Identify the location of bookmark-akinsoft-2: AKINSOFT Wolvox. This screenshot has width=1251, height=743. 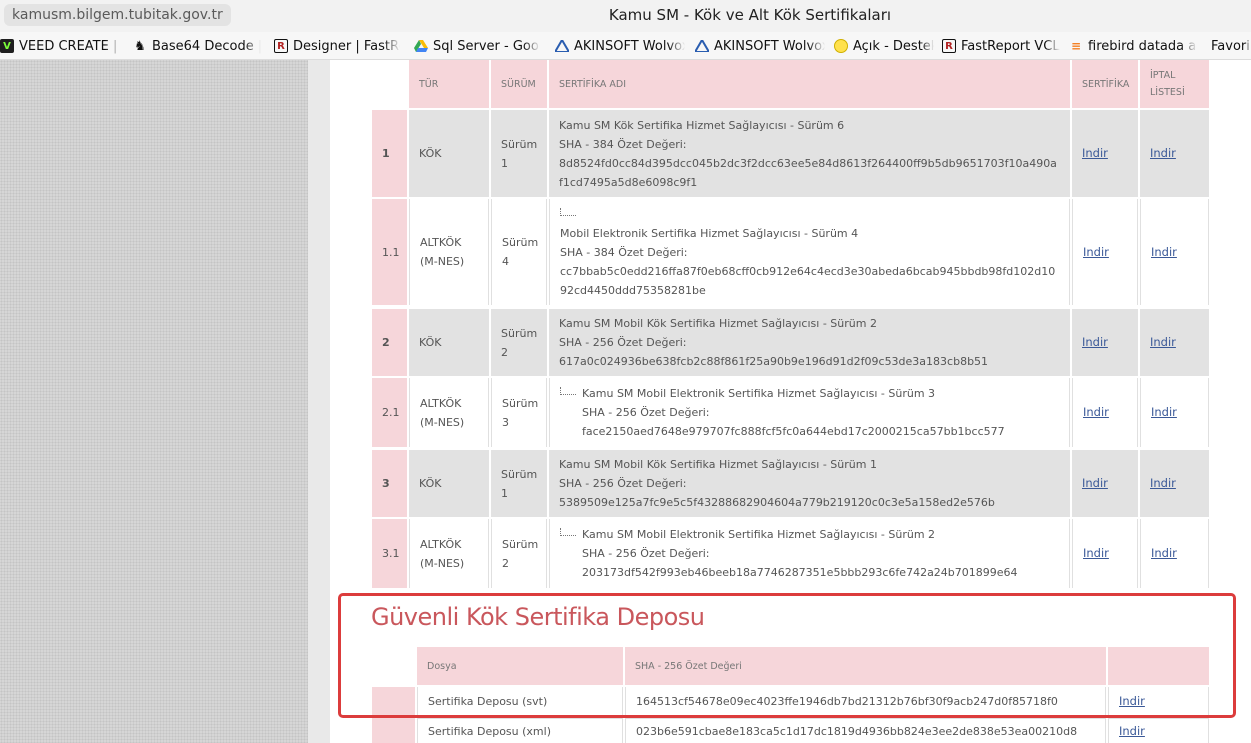
(760, 46).